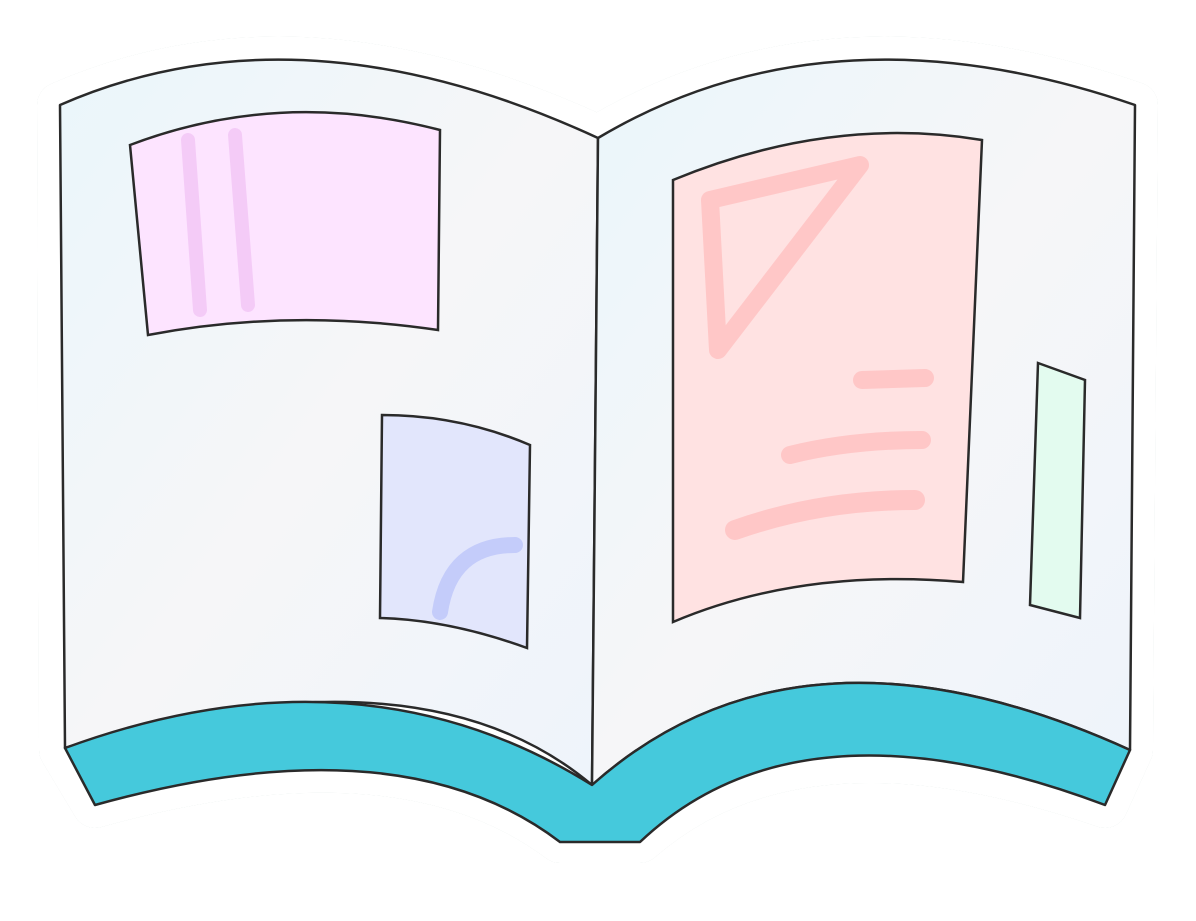 The width and height of the screenshot is (1196, 921). I want to click on salmon-image-panel, so click(827, 377).